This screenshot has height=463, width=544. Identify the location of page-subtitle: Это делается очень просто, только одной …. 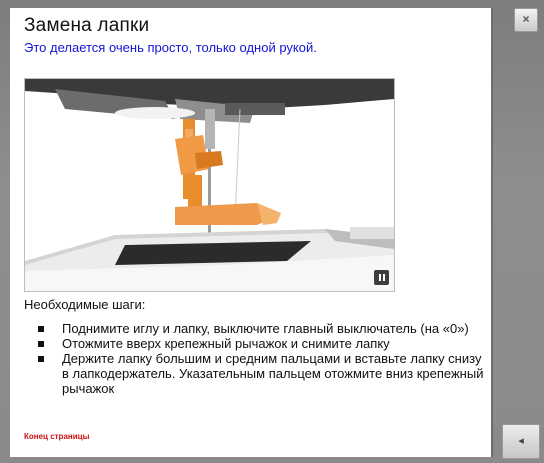
(170, 47).